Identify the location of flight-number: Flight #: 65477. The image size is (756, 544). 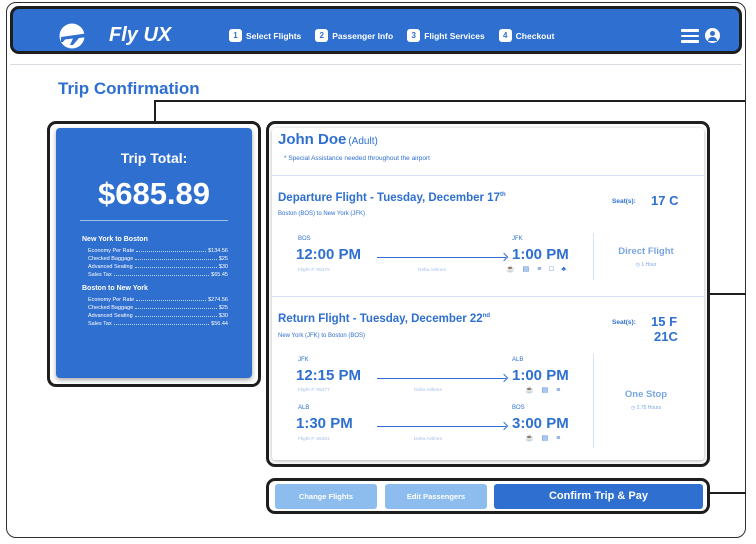
(314, 390).